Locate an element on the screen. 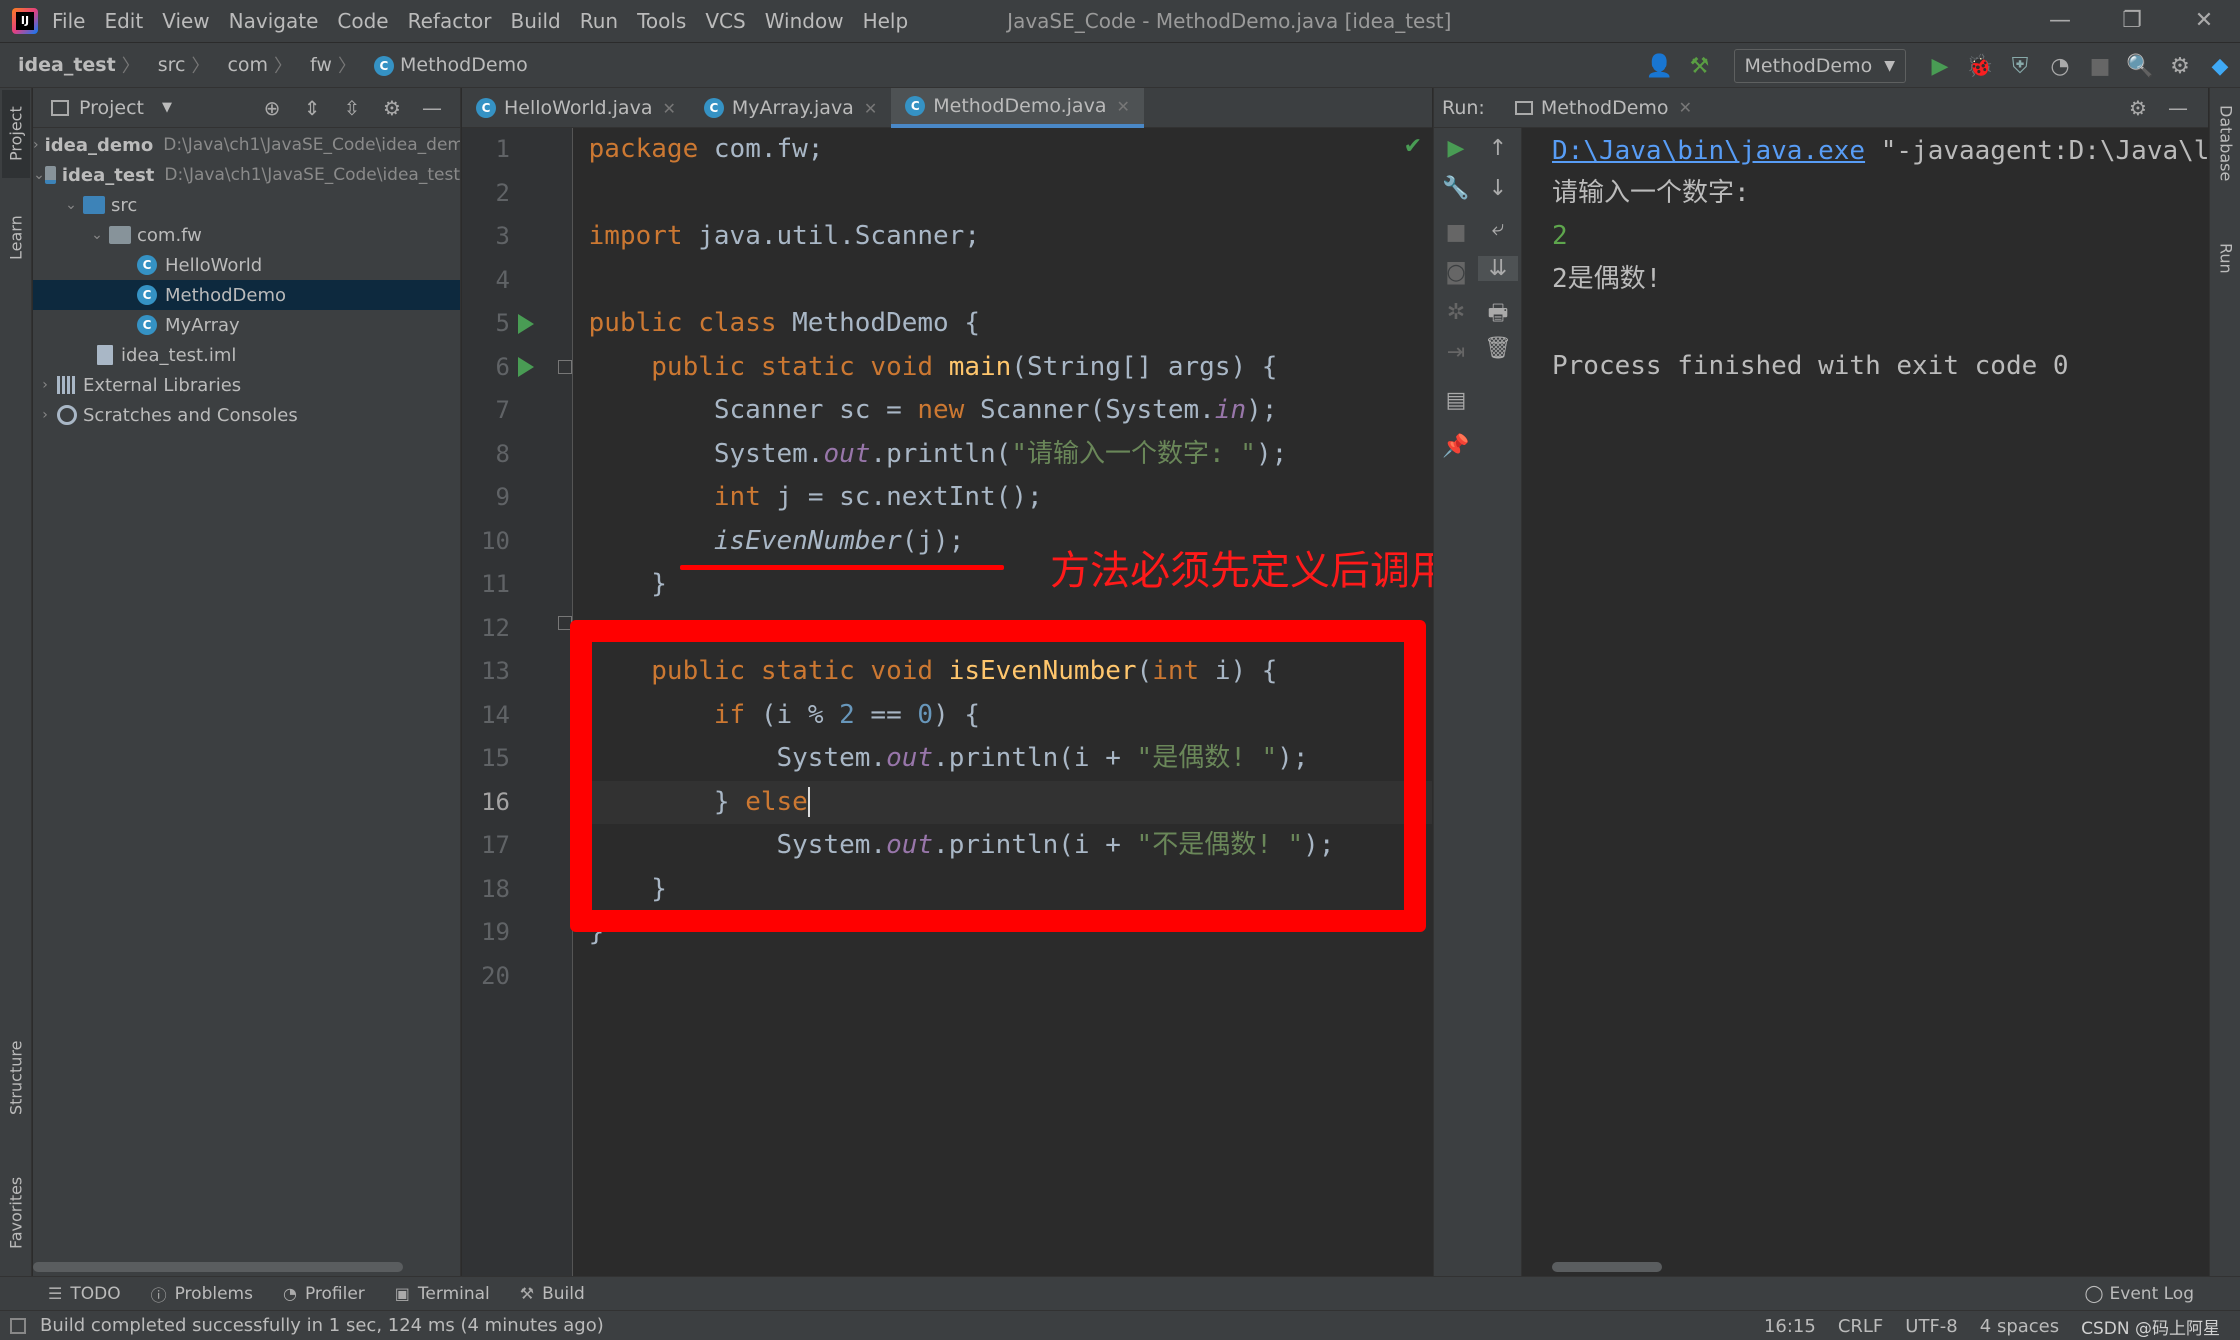 The image size is (2240, 1340). toolbox-icon: ◆ is located at coordinates (2220, 66).